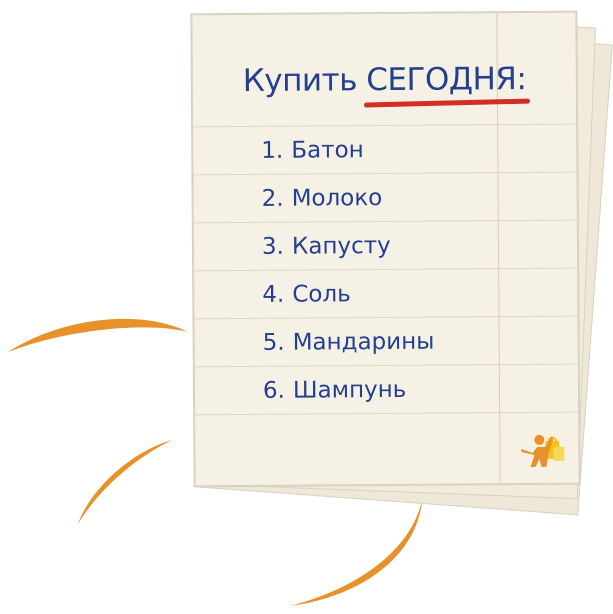 Image resolution: width=613 pixels, height=614 pixels. I want to click on title-prefix: Купить, so click(304, 80).